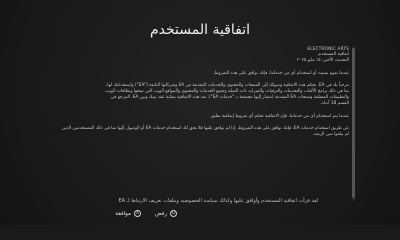  Describe the element at coordinates (123, 213) in the screenshot. I see `accept-label: موافقة` at that location.